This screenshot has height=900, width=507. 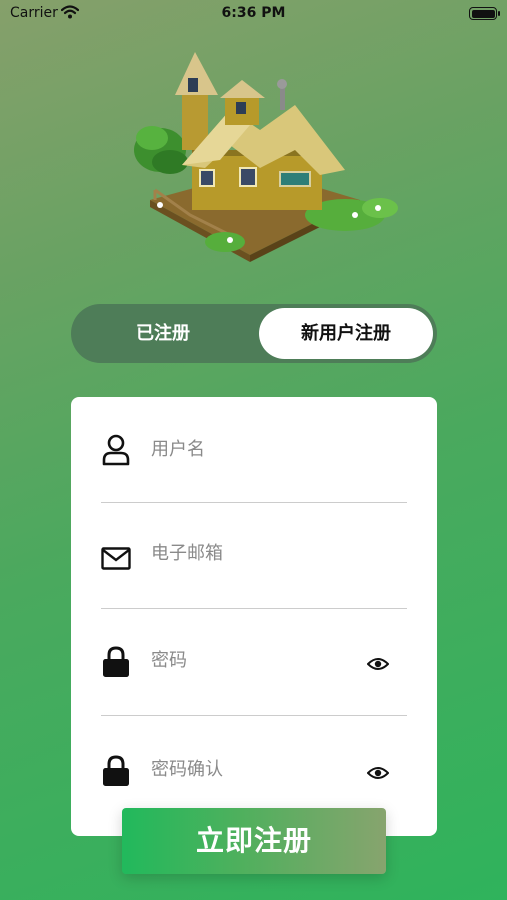 I want to click on user-icon, so click(x=116, y=450).